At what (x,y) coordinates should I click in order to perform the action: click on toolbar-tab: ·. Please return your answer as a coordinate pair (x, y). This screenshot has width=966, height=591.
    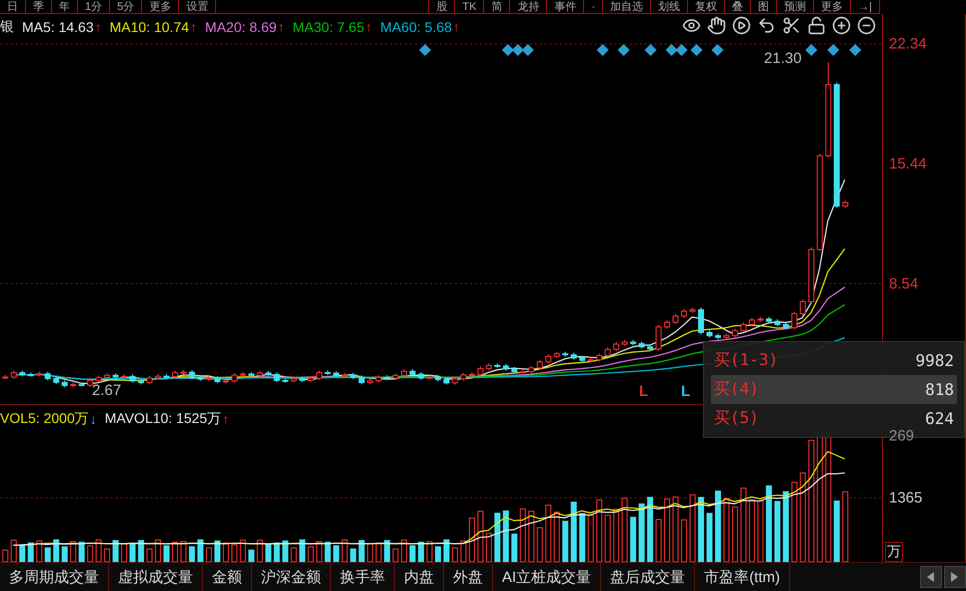
    Looking at the image, I should click on (594, 6).